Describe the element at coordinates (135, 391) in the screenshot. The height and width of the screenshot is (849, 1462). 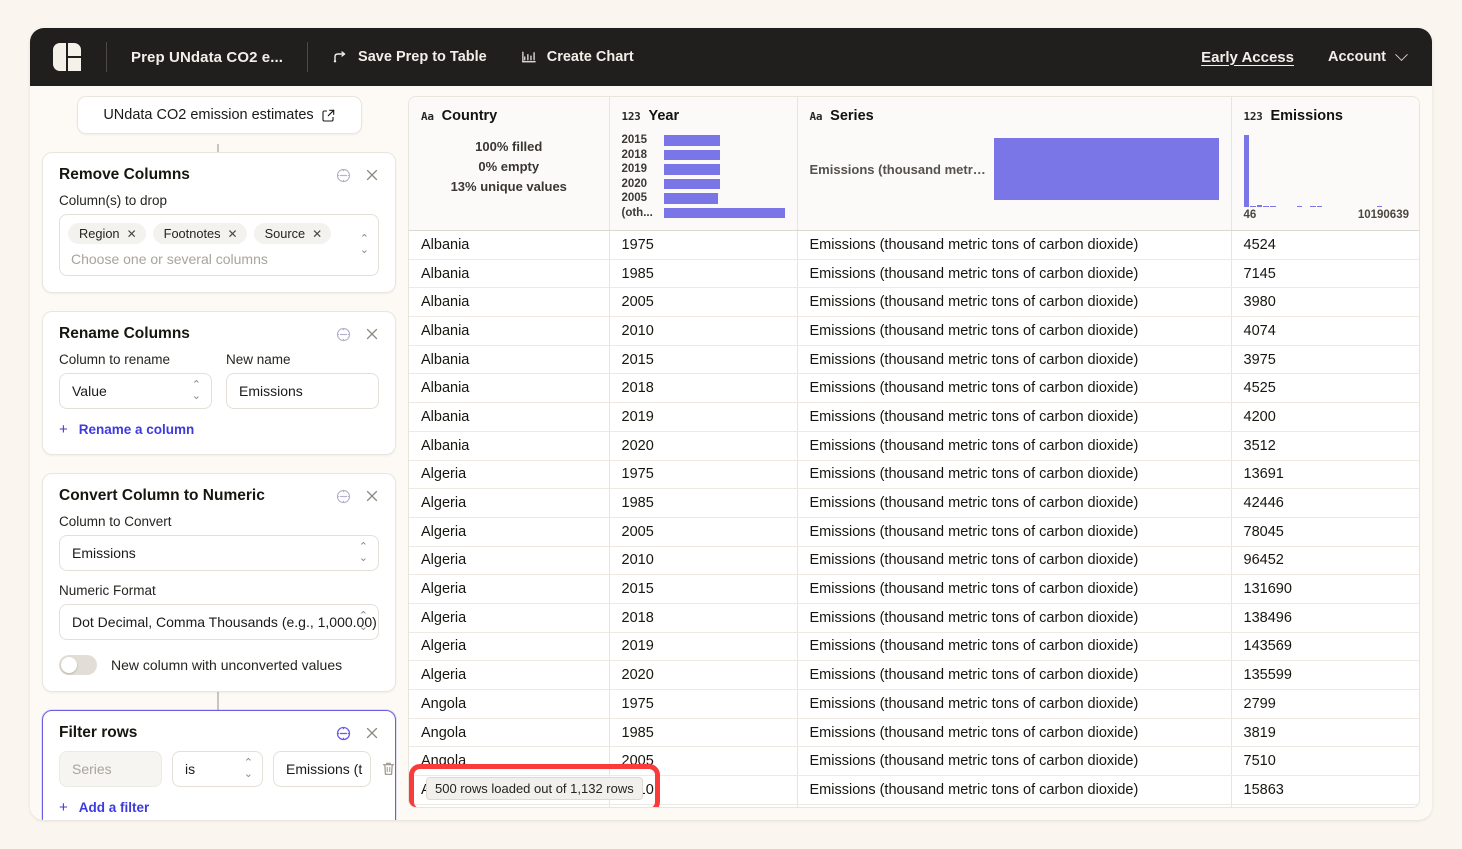
I see `column-to-rename-select: Value ⌃ ⌄` at that location.